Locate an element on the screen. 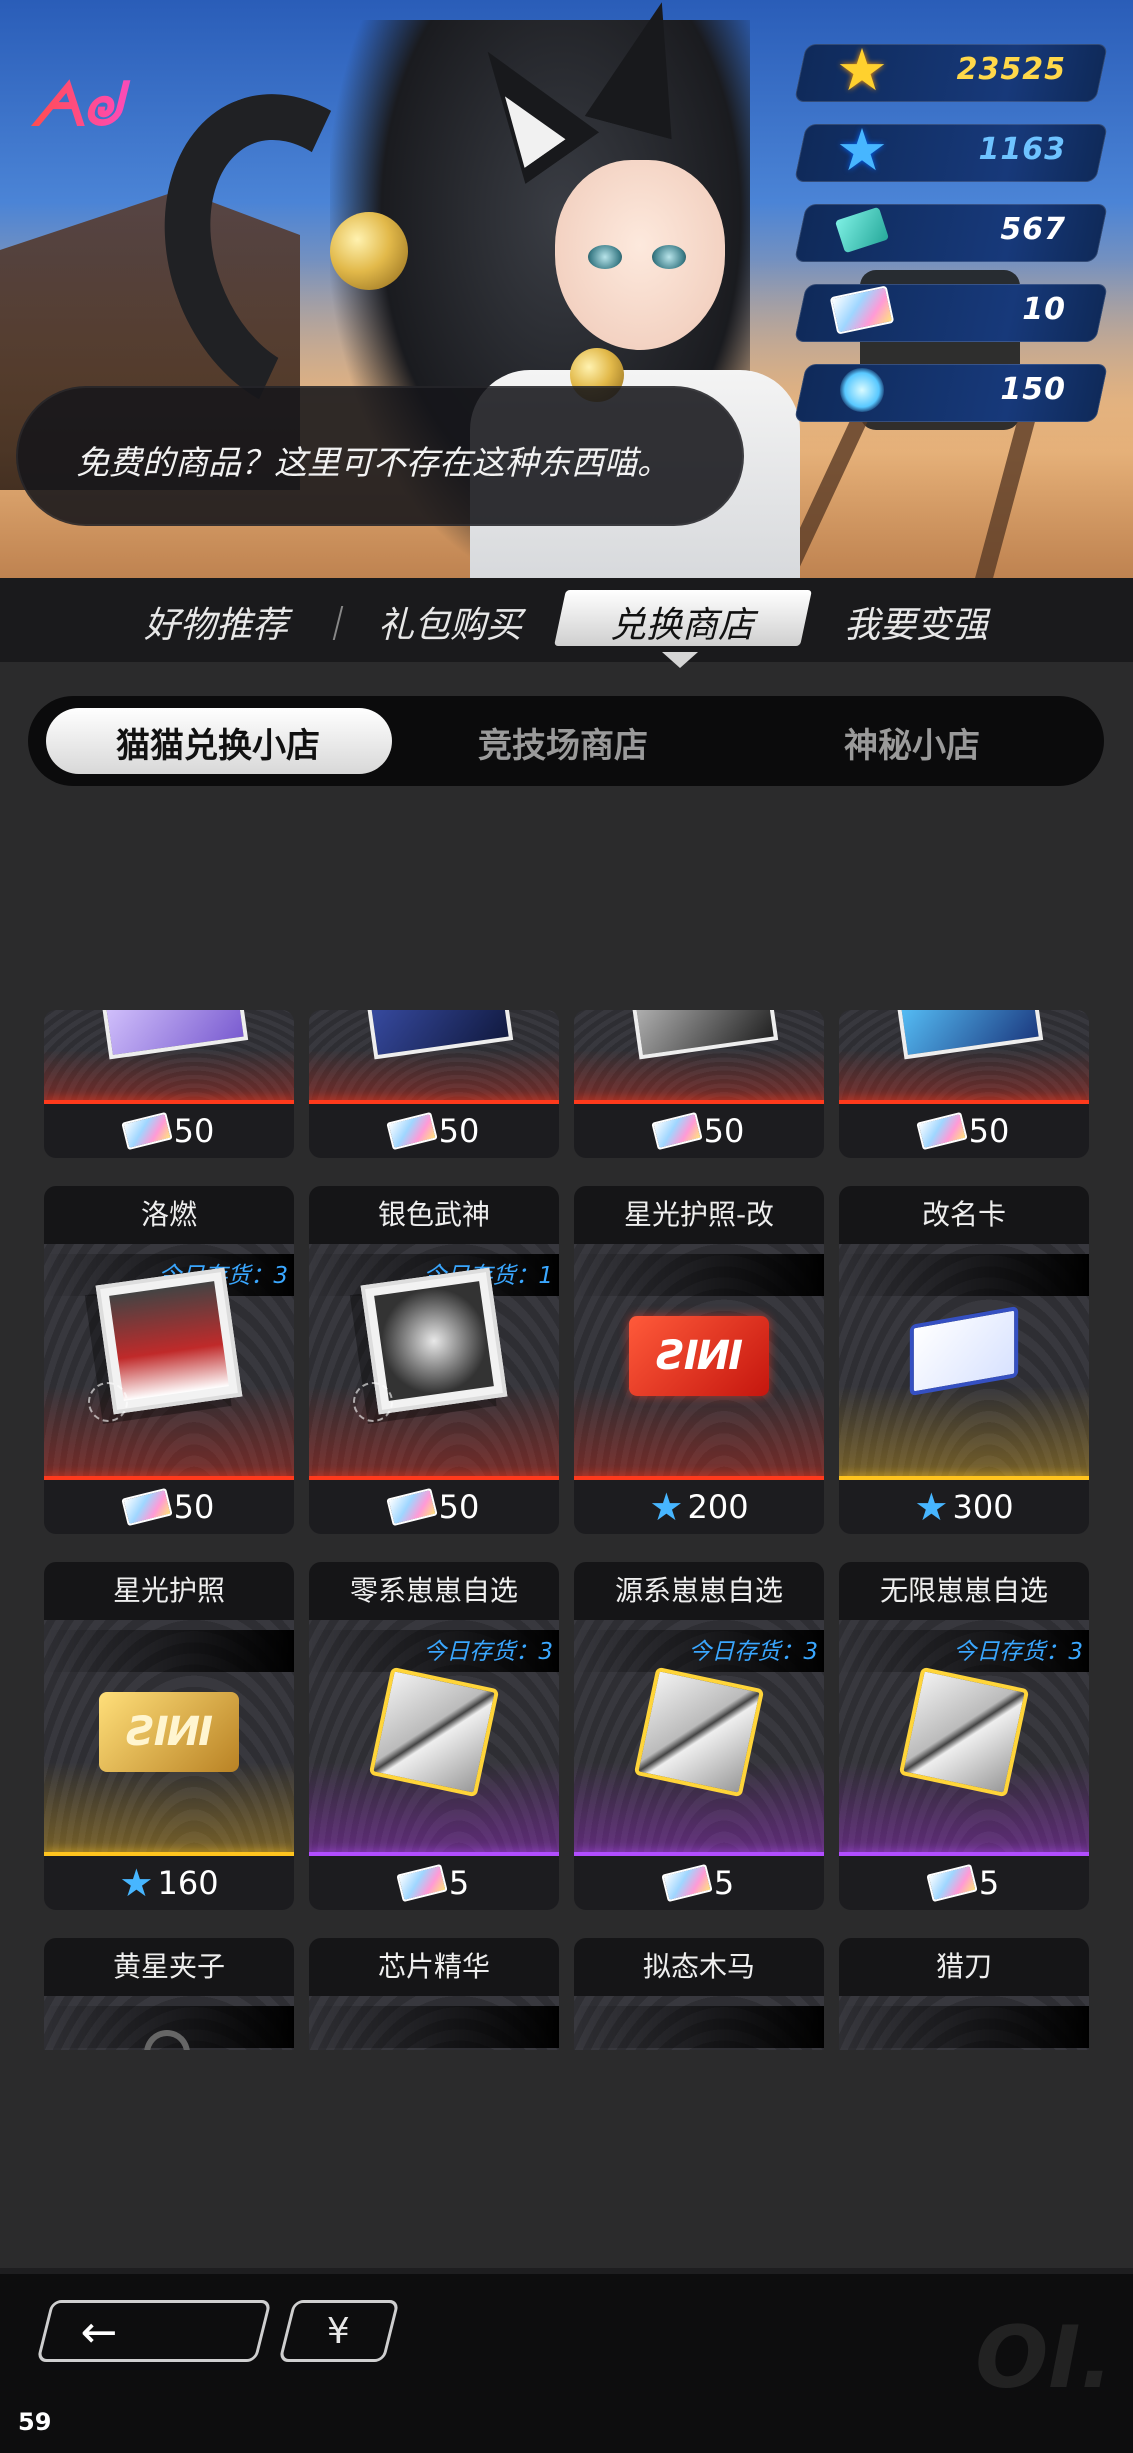 The image size is (1133, 2453). item-title: 零系崽崽自选 is located at coordinates (434, 1591).